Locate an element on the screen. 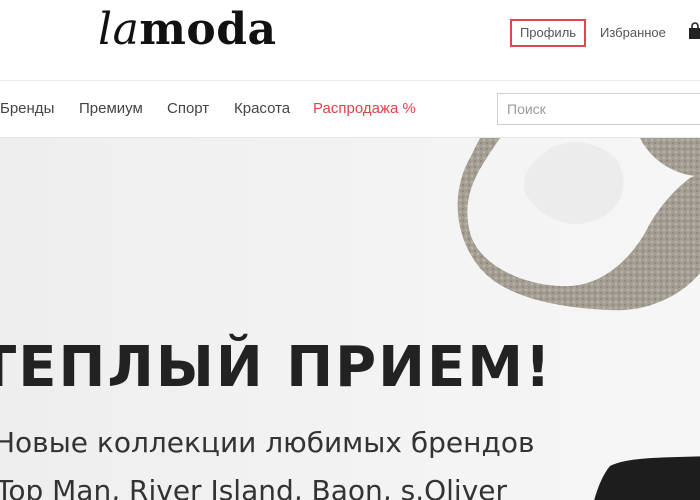 Image resolution: width=700 pixels, height=500 pixels. logo-la: la is located at coordinates (119, 29).